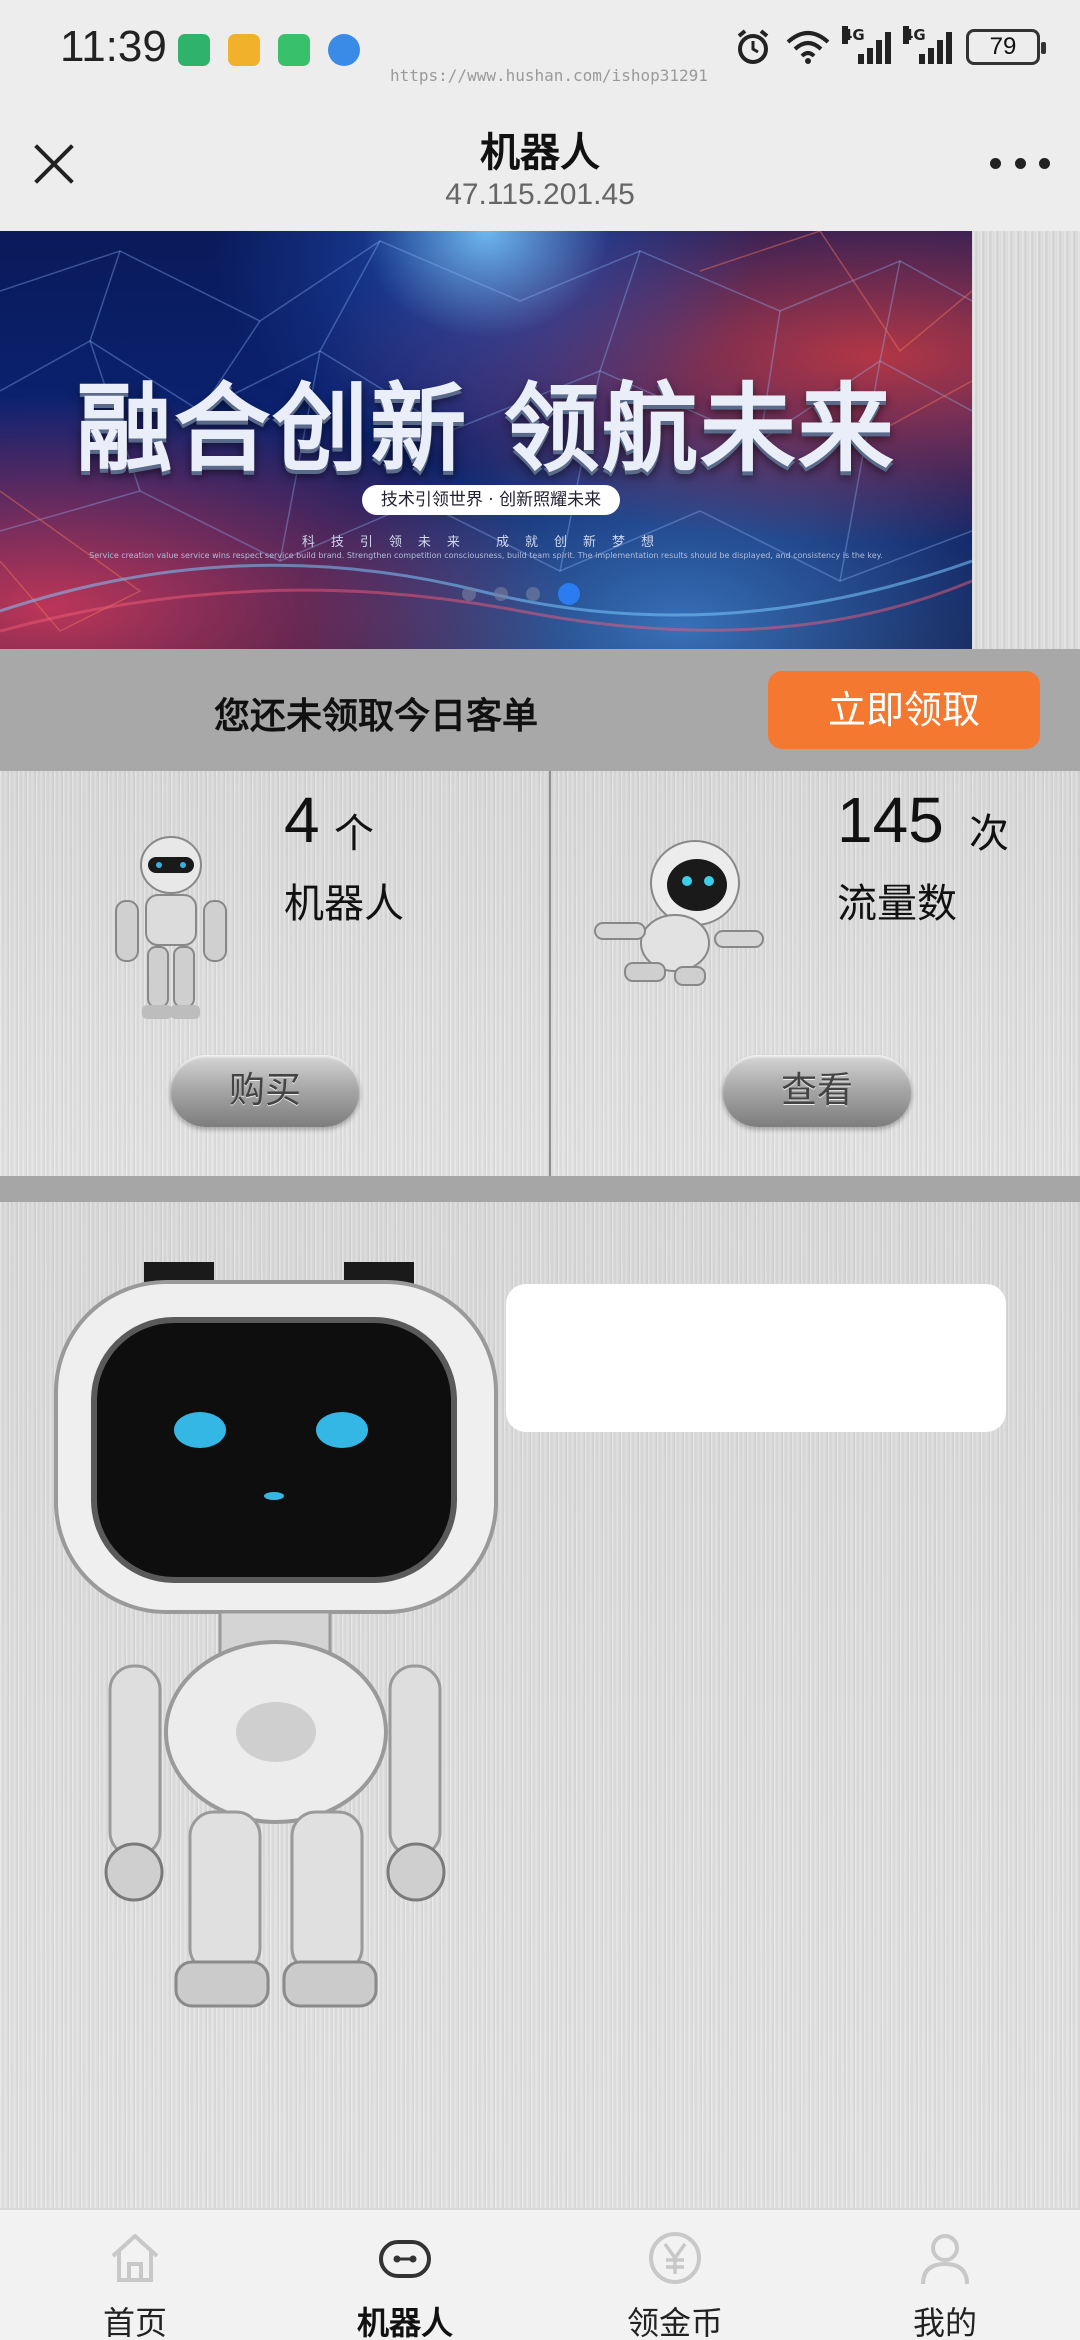  What do you see at coordinates (275, 1642) in the screenshot?
I see `robot-mascot-image` at bounding box center [275, 1642].